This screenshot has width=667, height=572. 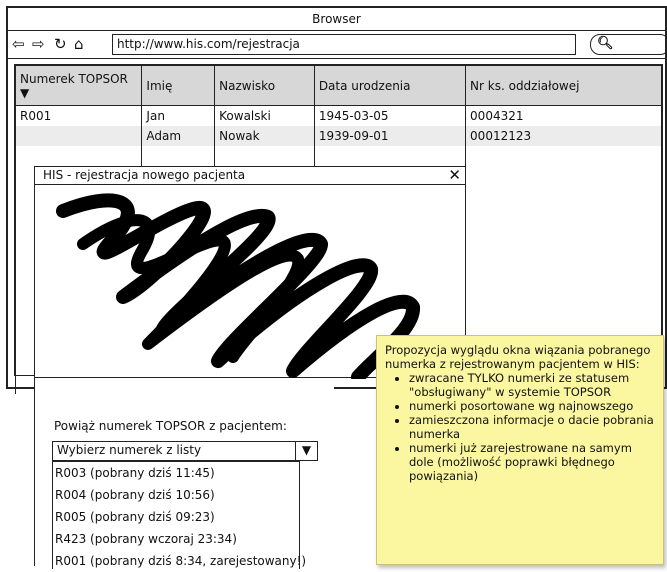 What do you see at coordinates (18, 44) in the screenshot?
I see `back-arrow-icon: ⇦` at bounding box center [18, 44].